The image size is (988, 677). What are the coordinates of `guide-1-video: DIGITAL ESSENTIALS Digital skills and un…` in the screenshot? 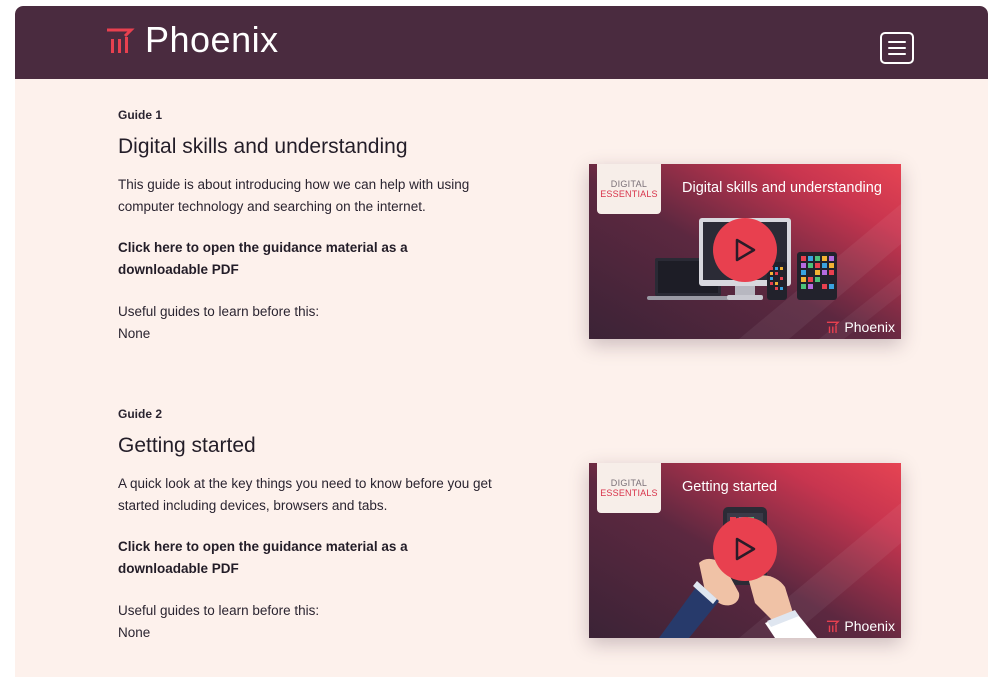 It's located at (745, 251).